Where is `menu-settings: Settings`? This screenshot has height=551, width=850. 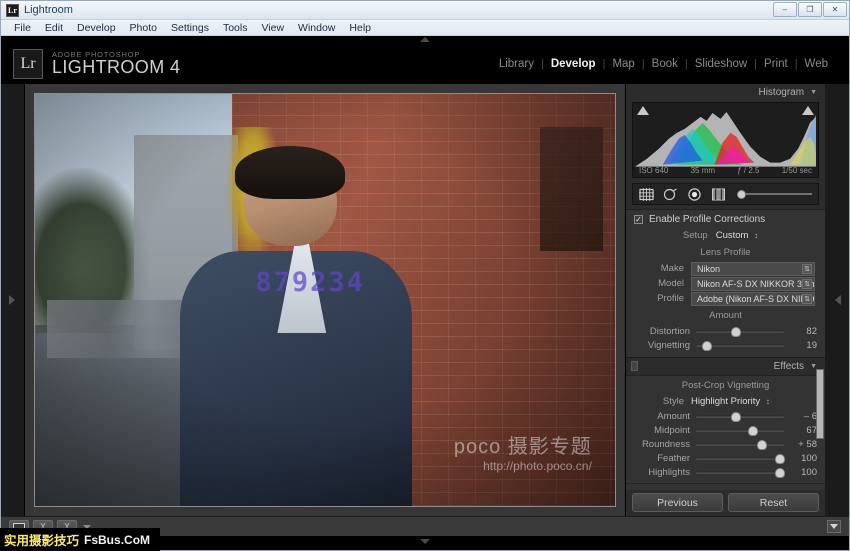 menu-settings: Settings is located at coordinates (190, 28).